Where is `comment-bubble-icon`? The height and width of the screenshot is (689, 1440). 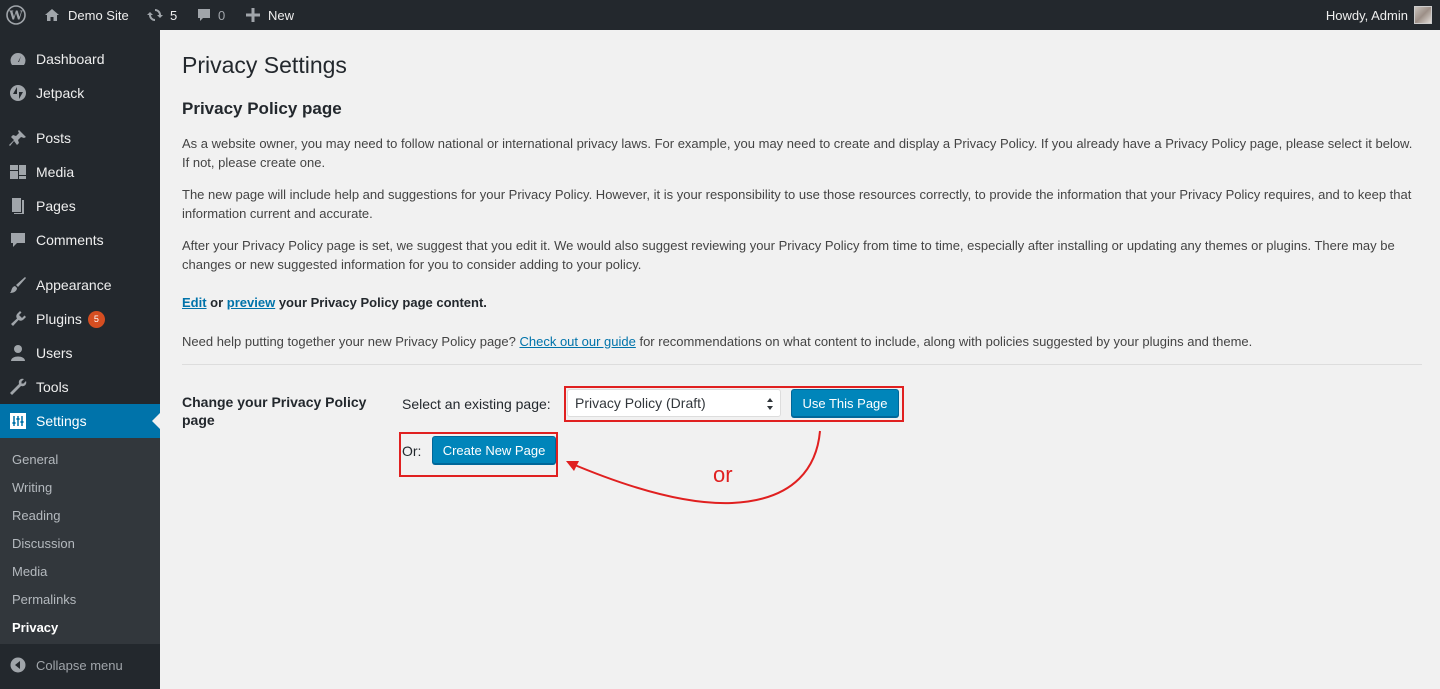
comment-bubble-icon is located at coordinates (204, 15).